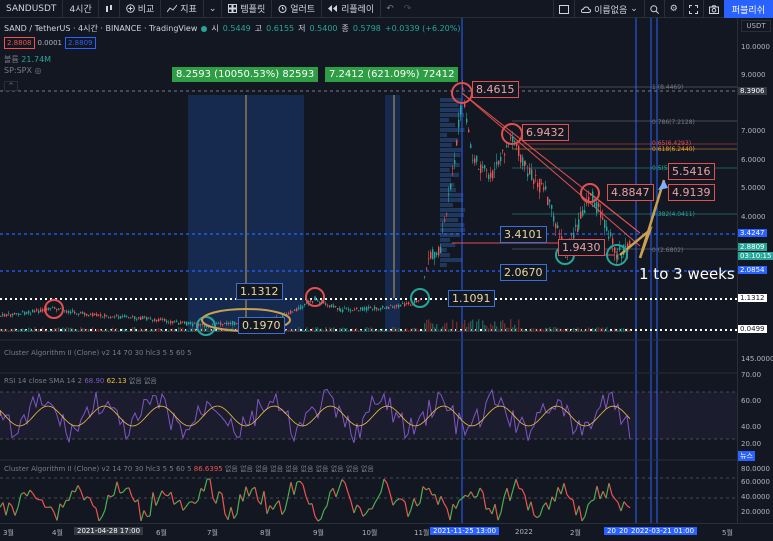 Image resolution: width=773 pixels, height=541 pixels. What do you see at coordinates (545, 132) in the screenshot?
I see `second-top-label: 6.9432` at bounding box center [545, 132].